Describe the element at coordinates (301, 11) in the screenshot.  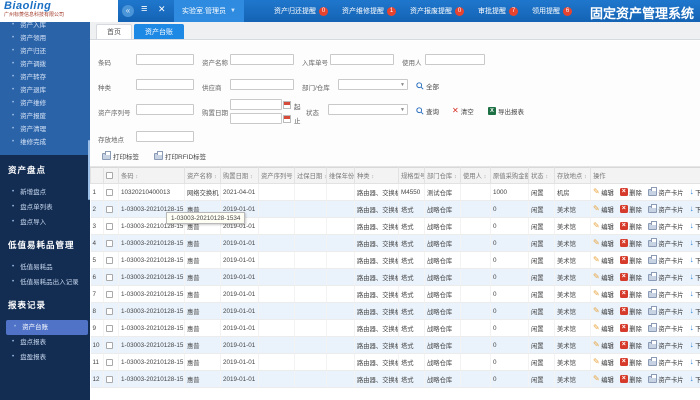
I see `reminder-tab: 资产归还提醒 0` at that location.